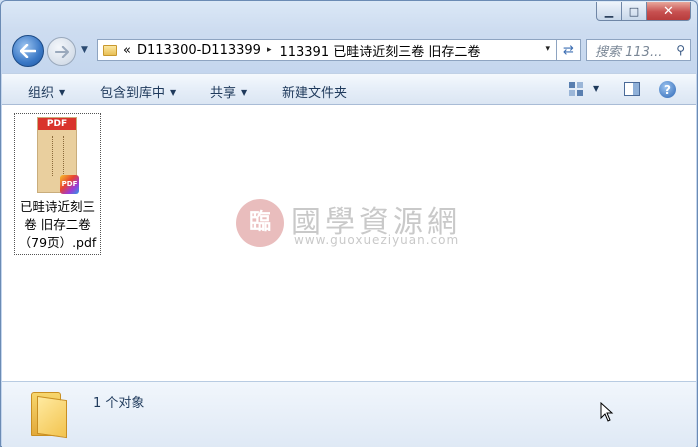  Describe the element at coordinates (680, 50) in the screenshot. I see `search-icon: ⚲` at that location.